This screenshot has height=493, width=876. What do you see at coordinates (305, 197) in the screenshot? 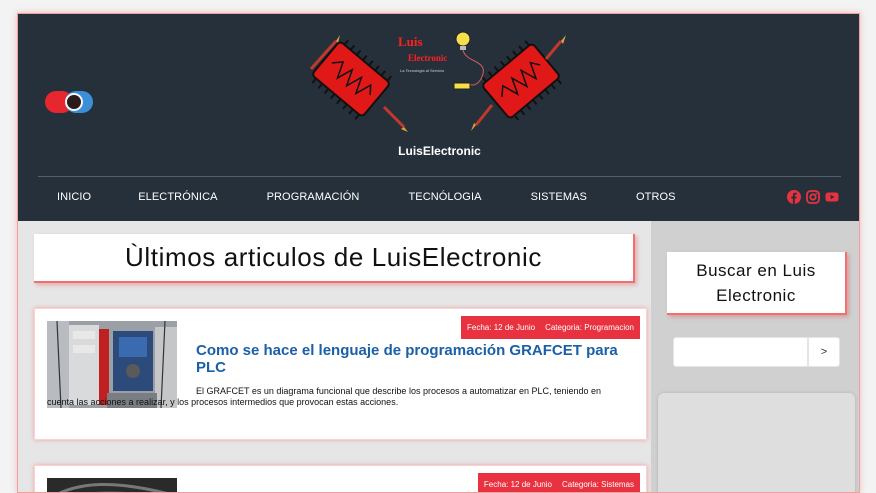
I see `nav-item-programacion: PROGRAMACIÓN` at bounding box center [305, 197].